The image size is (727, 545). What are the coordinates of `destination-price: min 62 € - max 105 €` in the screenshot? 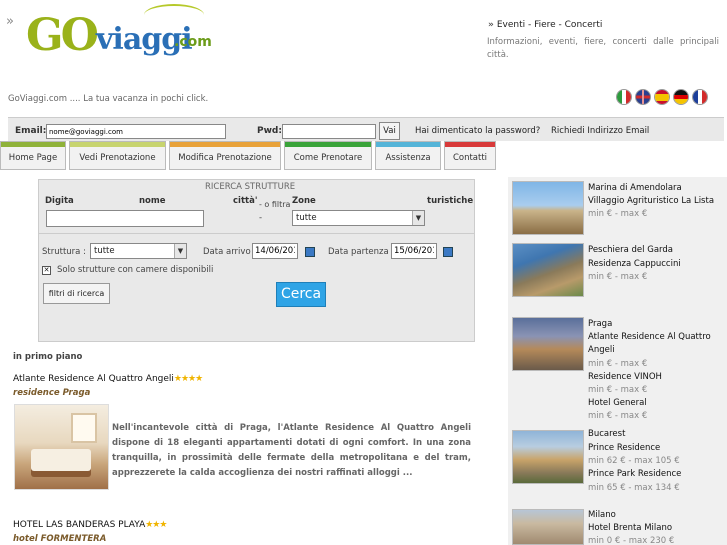 It's located at (634, 461).